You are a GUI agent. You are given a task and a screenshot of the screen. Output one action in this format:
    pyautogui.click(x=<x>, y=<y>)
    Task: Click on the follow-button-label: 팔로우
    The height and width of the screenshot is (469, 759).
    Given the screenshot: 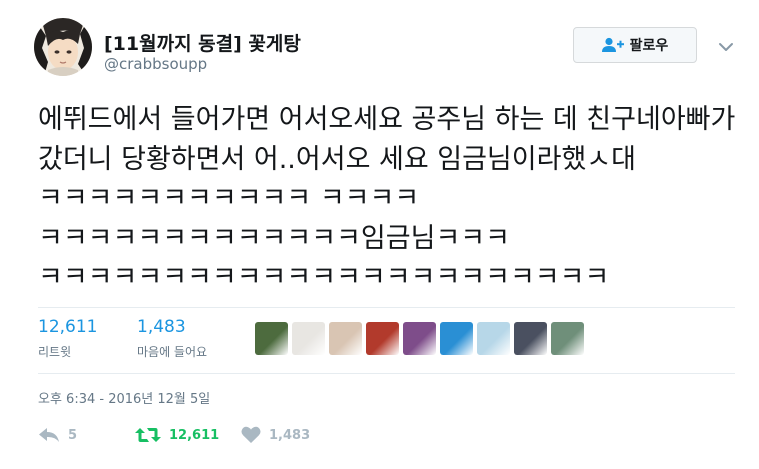 What is the action you would take?
    pyautogui.click(x=649, y=46)
    